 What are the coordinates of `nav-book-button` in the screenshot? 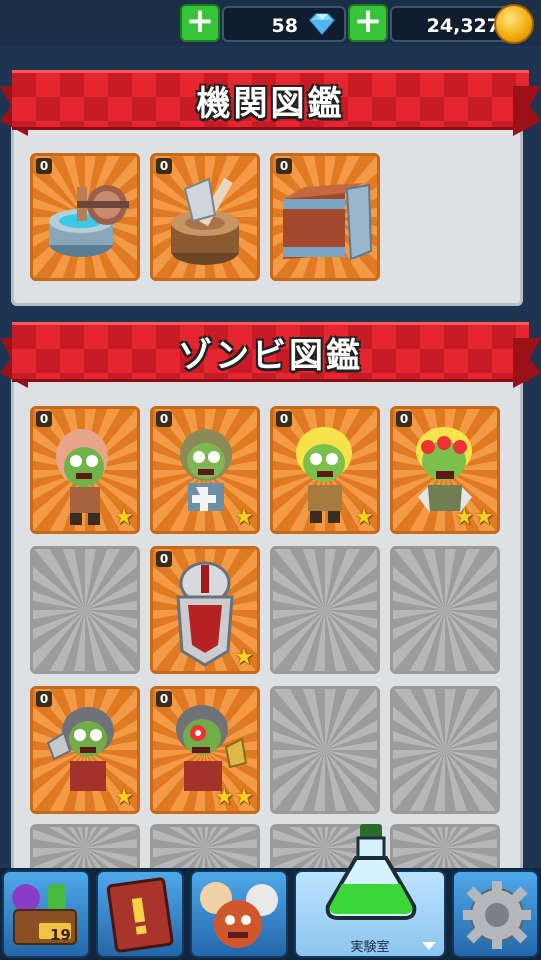 It's located at (140, 914).